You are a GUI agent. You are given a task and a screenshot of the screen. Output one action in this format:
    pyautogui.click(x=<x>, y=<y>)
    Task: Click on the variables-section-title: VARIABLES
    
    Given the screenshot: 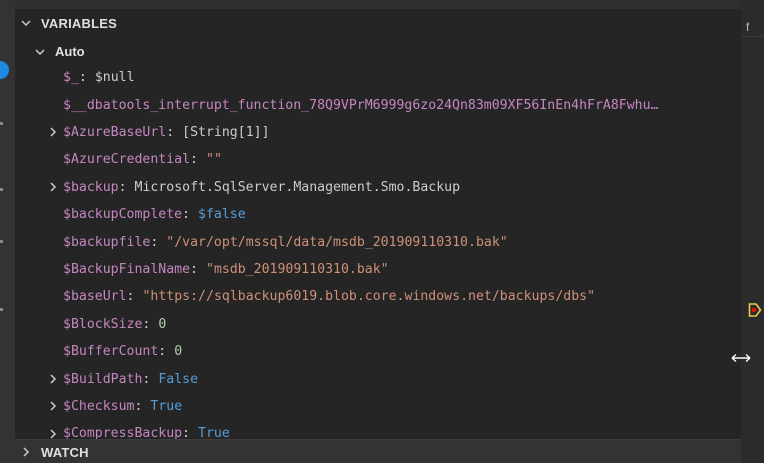 What is the action you would take?
    pyautogui.click(x=79, y=23)
    